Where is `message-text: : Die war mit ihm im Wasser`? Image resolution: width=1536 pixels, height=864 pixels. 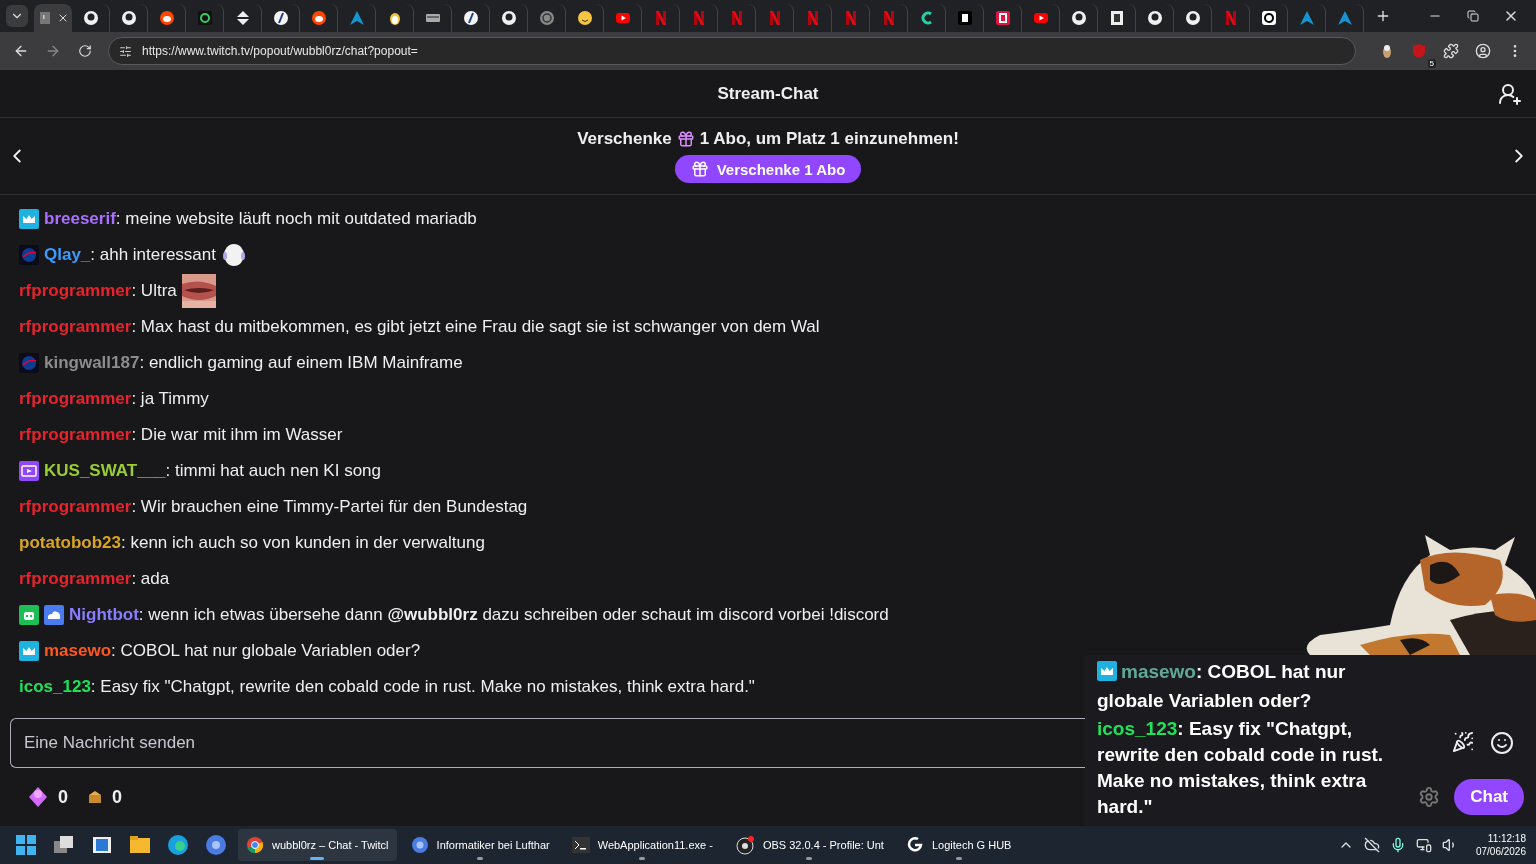
message-text: : Die war mit ihm im Wasser is located at coordinates (237, 435).